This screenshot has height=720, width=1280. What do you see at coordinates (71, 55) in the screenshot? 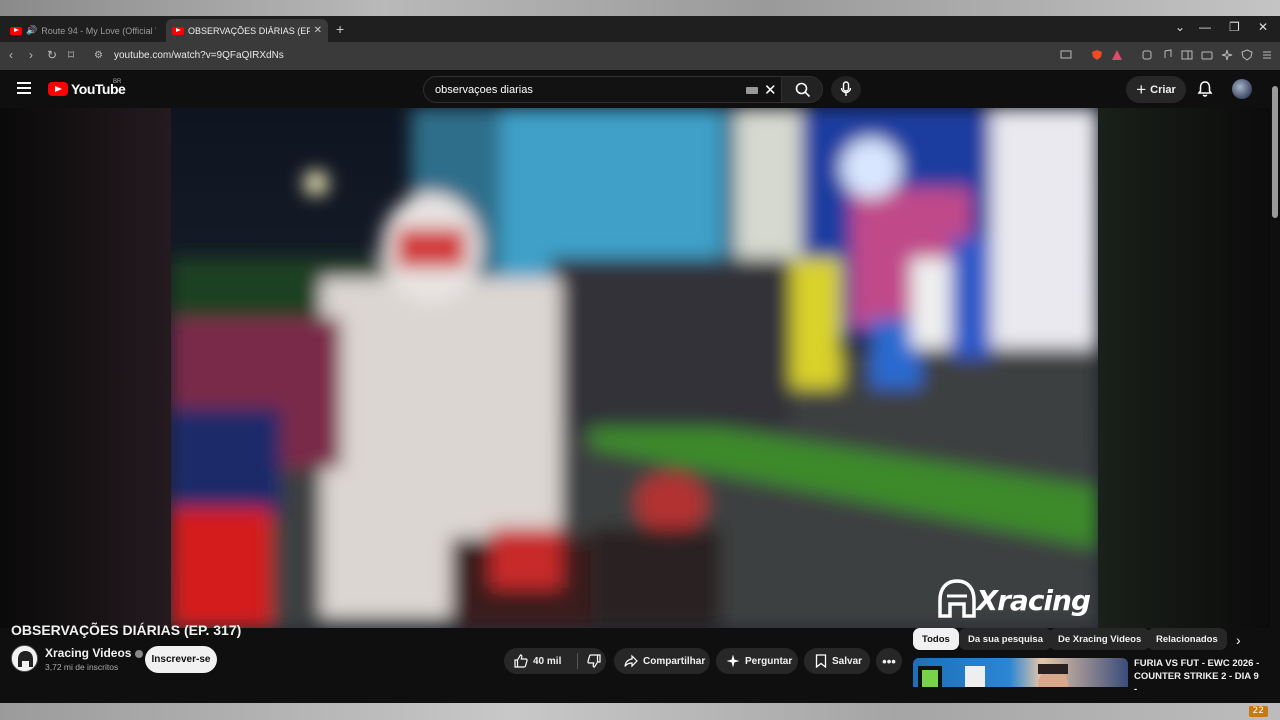
I see `bookmark-icon: ⌑` at bounding box center [71, 55].